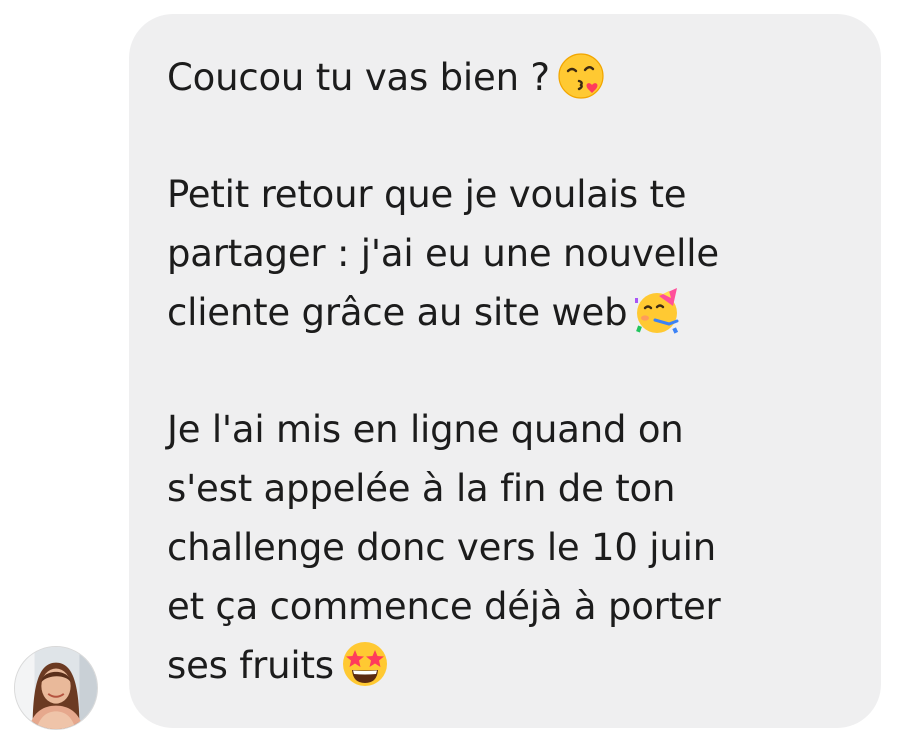  I want to click on avatar-photo, so click(56, 688).